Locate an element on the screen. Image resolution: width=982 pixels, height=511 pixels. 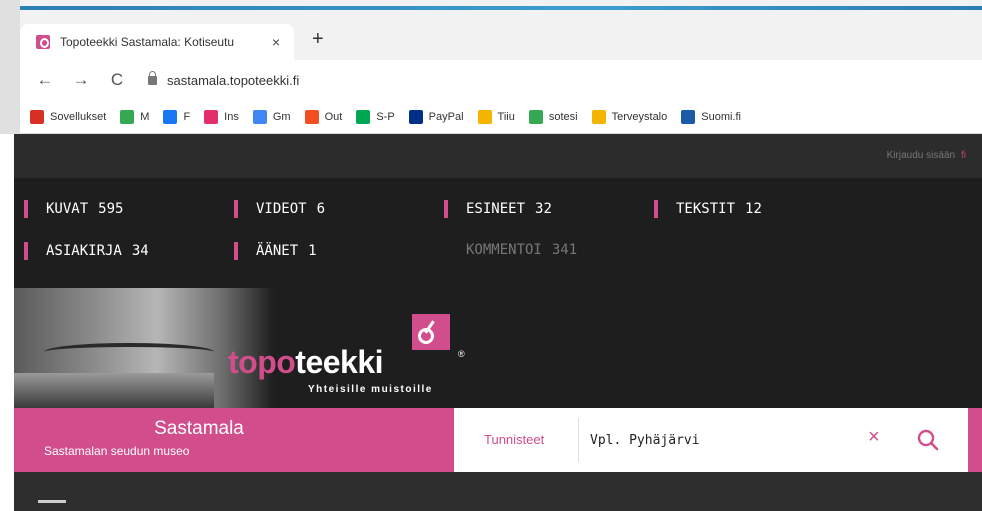
bookmark-item: Terveystalo is located at coordinates (629, 116).